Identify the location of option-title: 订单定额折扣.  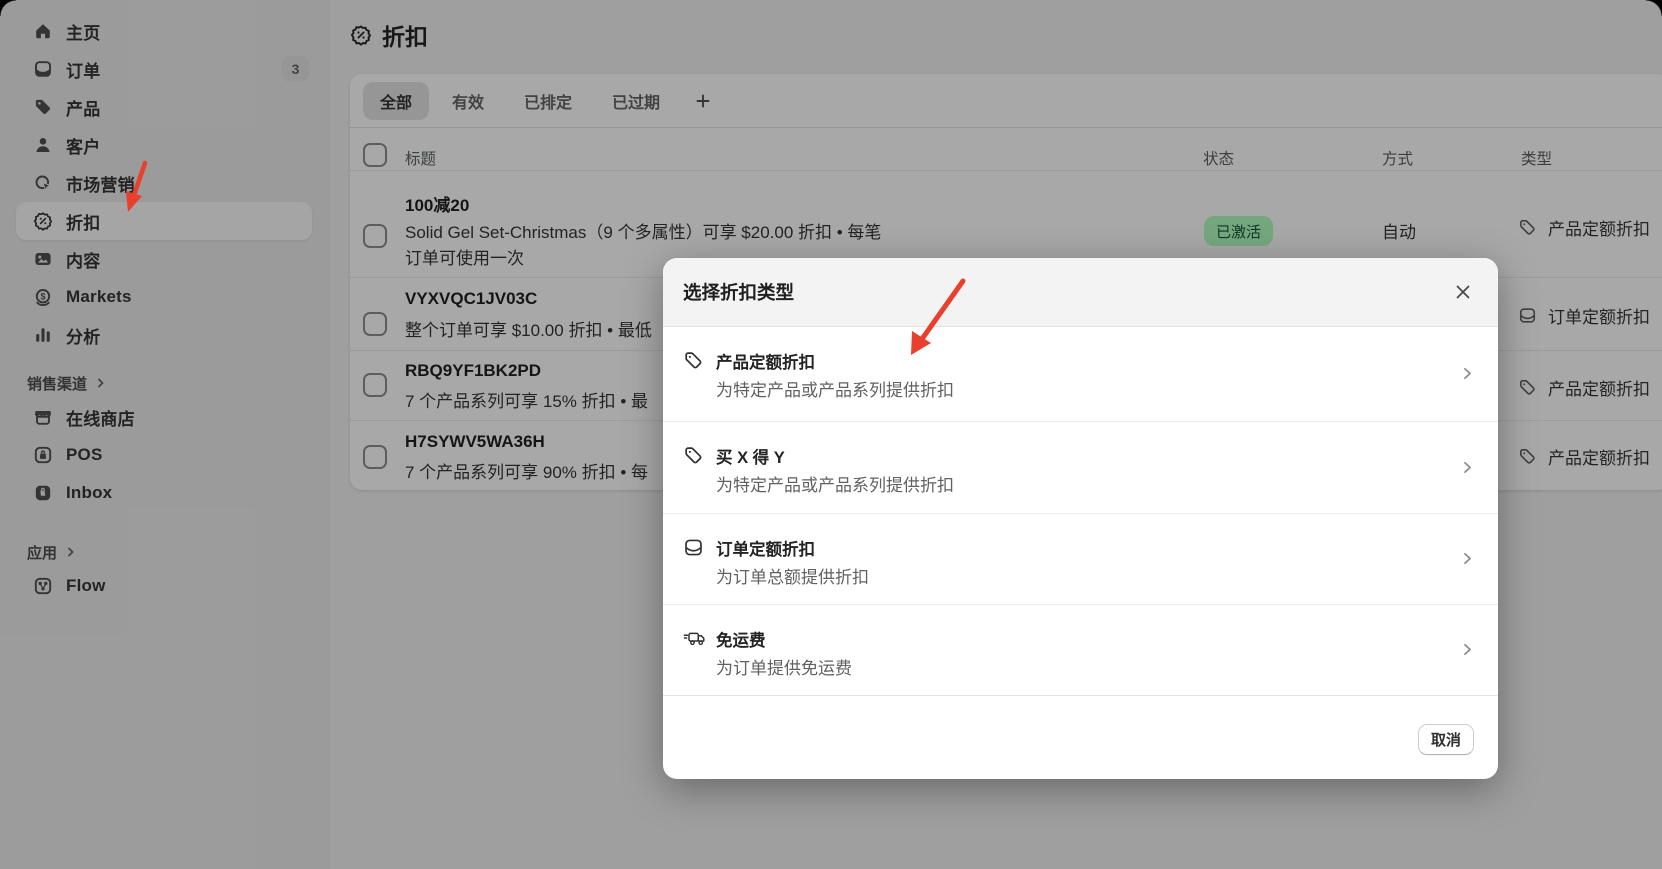
(765, 550).